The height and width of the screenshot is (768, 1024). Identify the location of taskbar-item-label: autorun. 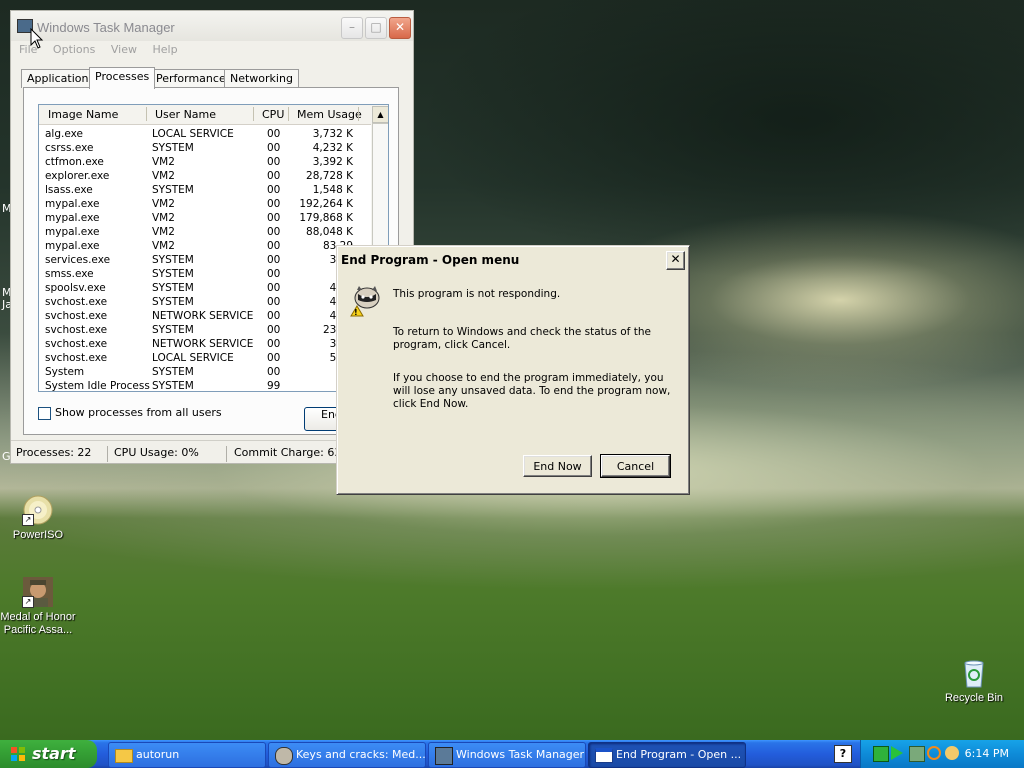
(158, 754).